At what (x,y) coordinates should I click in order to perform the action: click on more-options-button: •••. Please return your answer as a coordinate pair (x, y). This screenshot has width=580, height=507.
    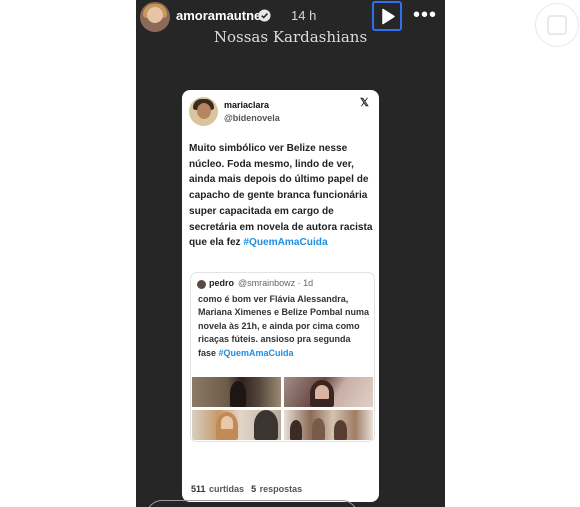
    Looking at the image, I should click on (425, 15).